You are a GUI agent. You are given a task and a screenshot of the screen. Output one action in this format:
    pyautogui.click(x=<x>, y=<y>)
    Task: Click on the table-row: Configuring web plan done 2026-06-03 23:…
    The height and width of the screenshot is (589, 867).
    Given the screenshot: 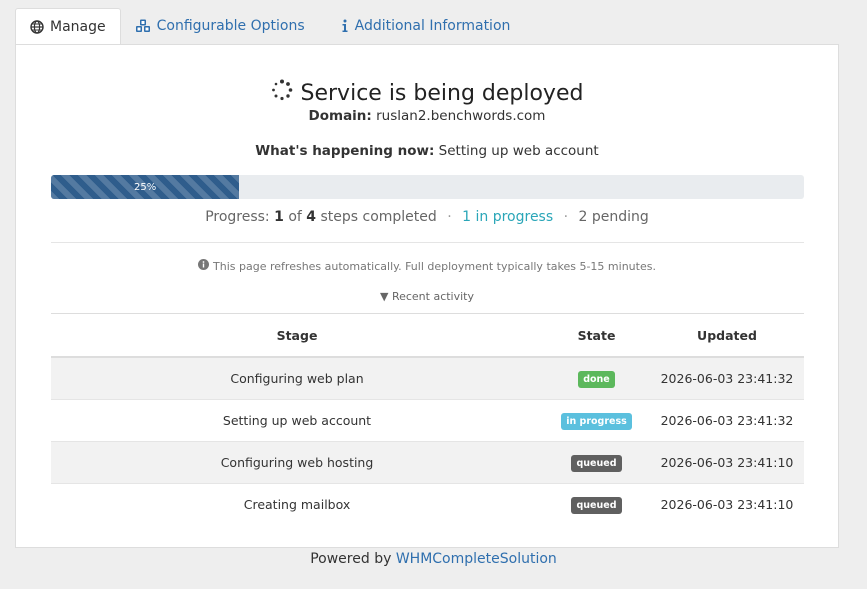 What is the action you would take?
    pyautogui.click(x=427, y=378)
    